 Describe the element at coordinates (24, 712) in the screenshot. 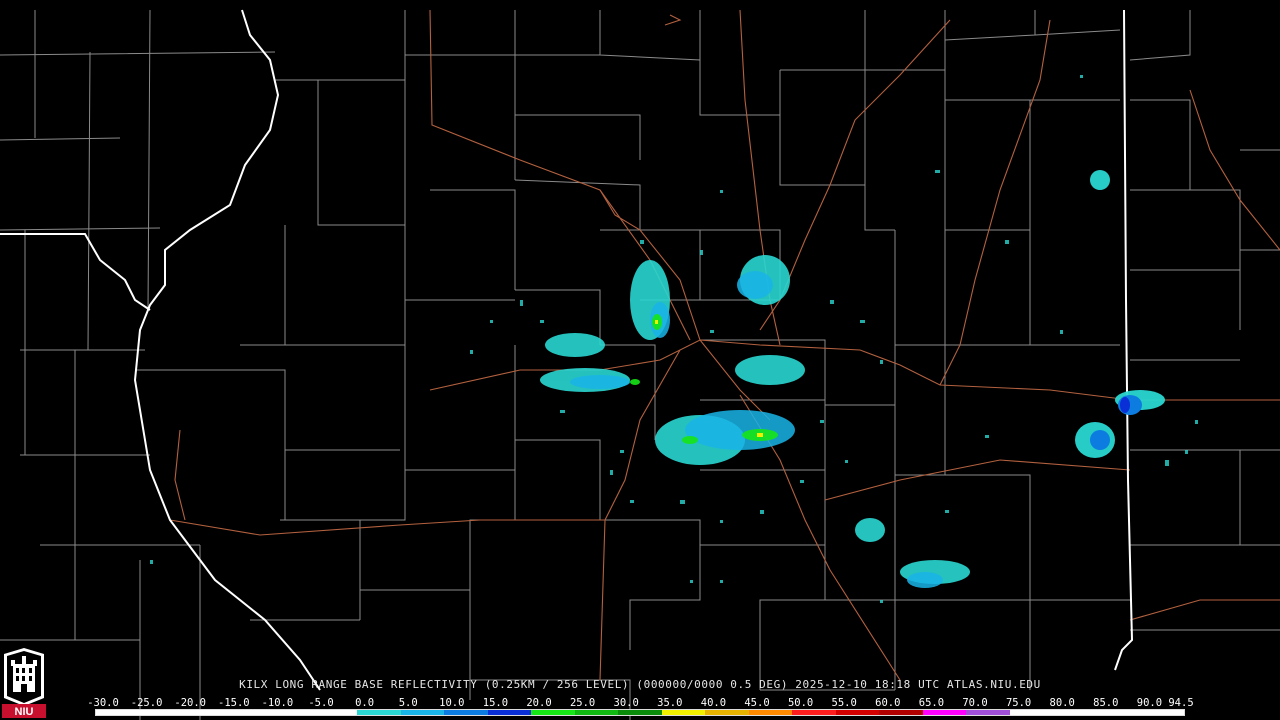

I see `logo-text: NIU` at that location.